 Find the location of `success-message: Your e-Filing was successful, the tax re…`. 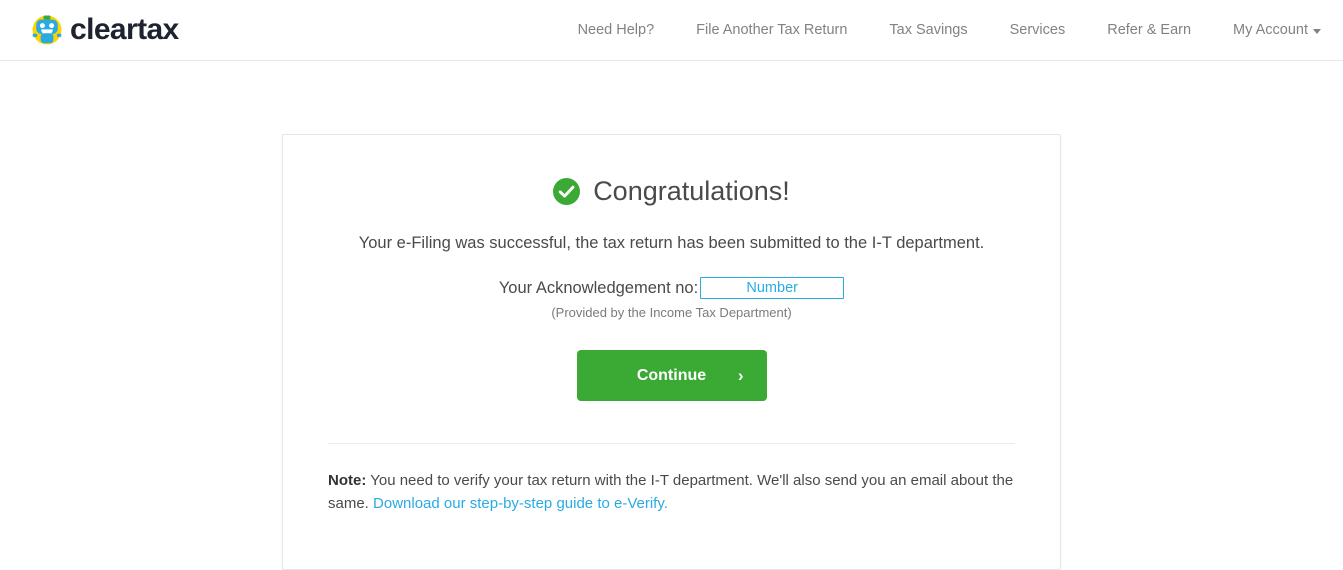

success-message: Your e-Filing was successful, the tax re… is located at coordinates (671, 242).